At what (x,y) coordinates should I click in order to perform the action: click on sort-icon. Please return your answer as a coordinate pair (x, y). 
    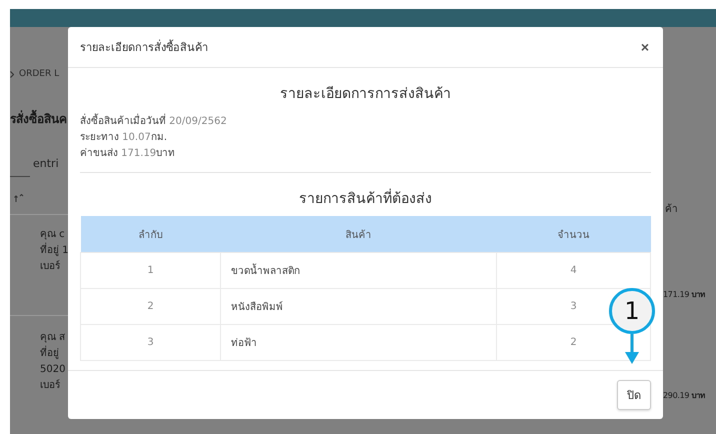
    Looking at the image, I should click on (19, 198).